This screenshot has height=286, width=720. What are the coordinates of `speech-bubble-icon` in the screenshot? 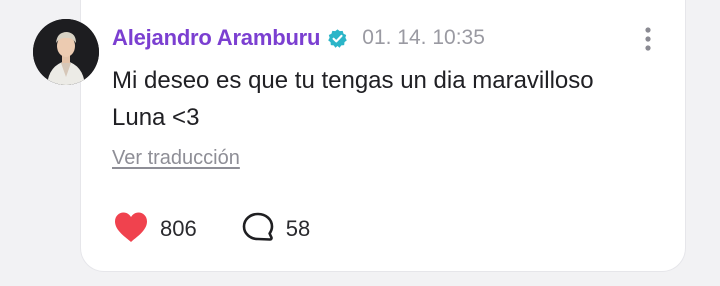 It's located at (258, 229).